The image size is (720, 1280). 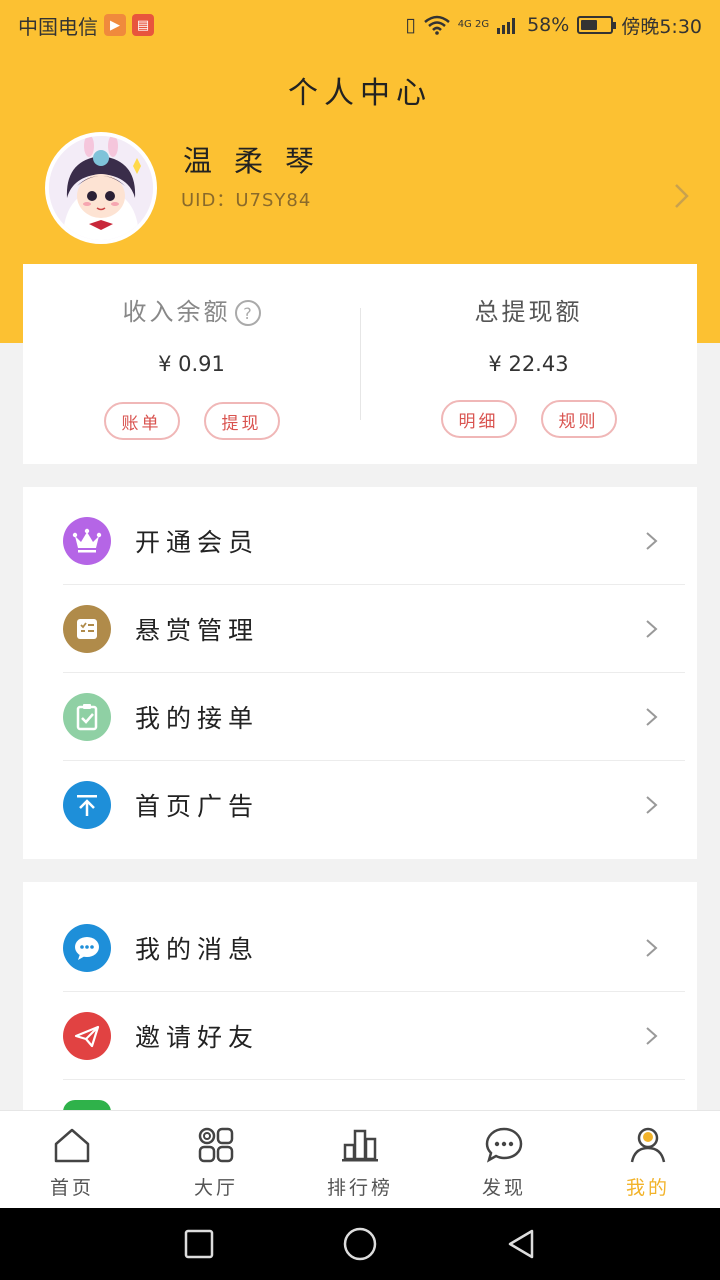 I want to click on total-withdraw-section: 总提现额 ¥ 22.43 明细 规则, so click(x=528, y=364).